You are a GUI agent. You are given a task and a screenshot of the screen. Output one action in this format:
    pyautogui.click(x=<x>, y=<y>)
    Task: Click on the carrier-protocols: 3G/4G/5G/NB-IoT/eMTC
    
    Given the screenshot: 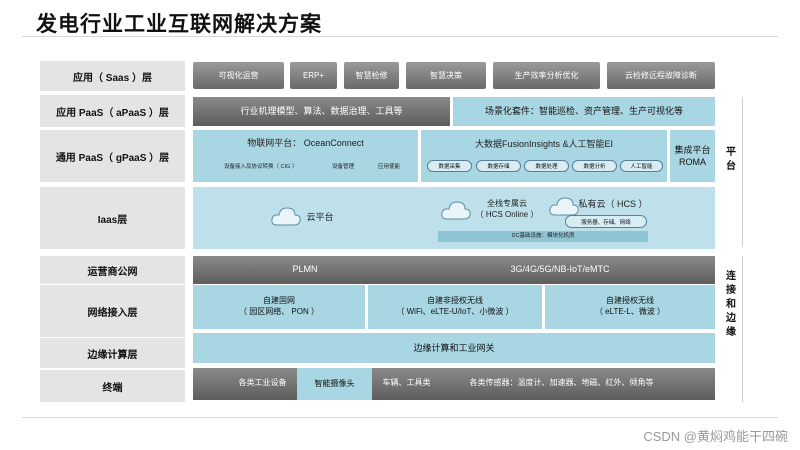 What is the action you would take?
    pyautogui.click(x=560, y=268)
    